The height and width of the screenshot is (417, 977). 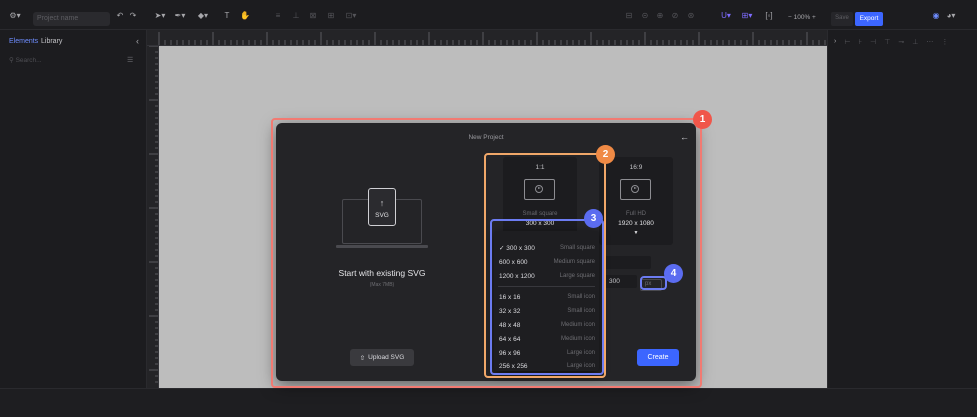 I want to click on annotation-badge-3: 3, so click(x=593, y=218).